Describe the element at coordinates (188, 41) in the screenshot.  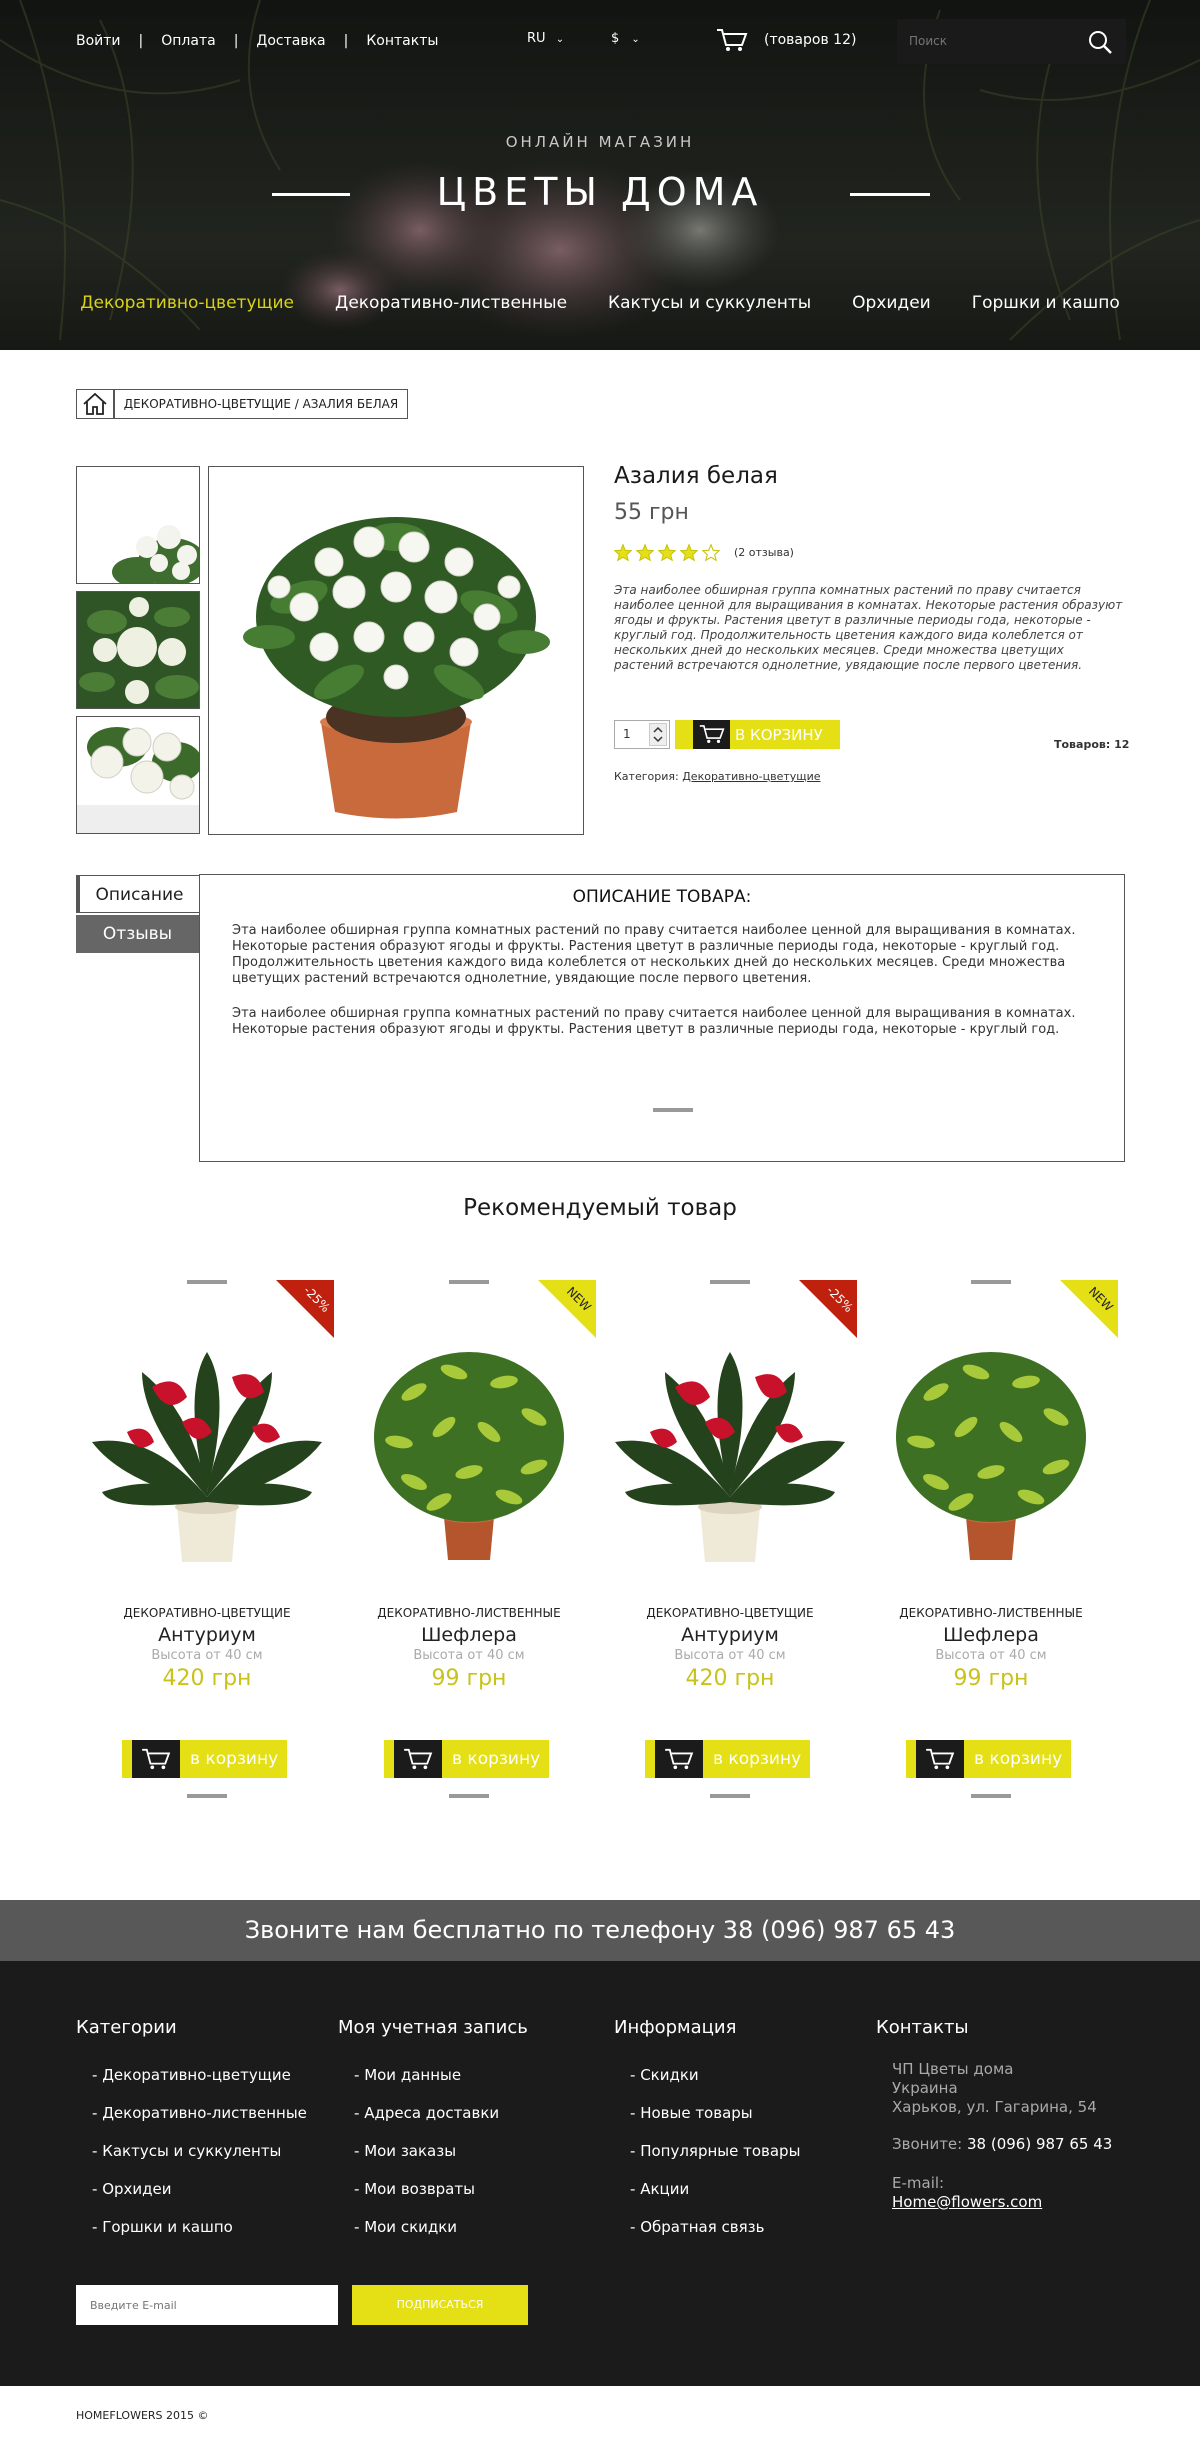
I see `nav-payment-link: Оплата` at that location.